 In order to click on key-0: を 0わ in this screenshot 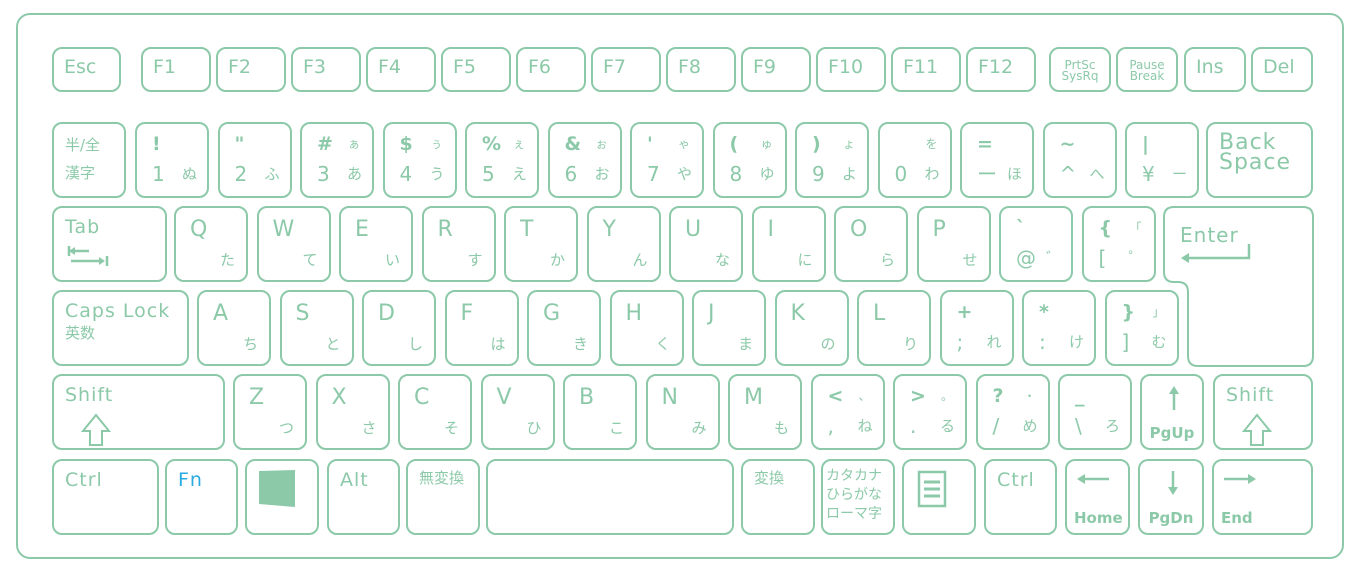, I will do `click(914, 160)`.